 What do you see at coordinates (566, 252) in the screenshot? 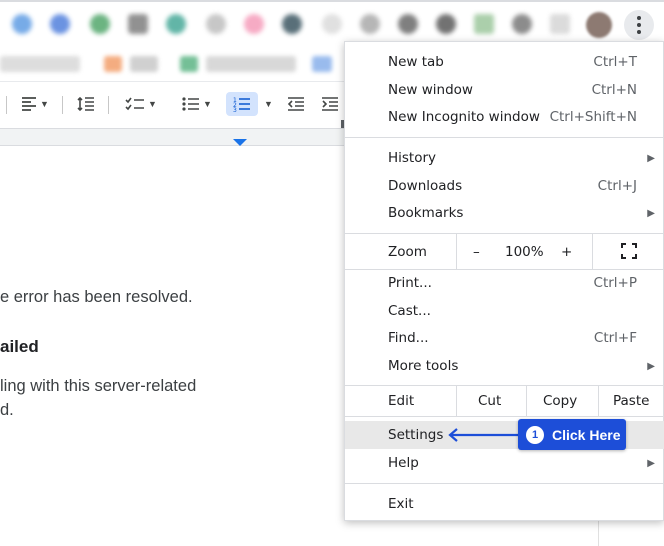
I see `zoom-in-button: +` at bounding box center [566, 252].